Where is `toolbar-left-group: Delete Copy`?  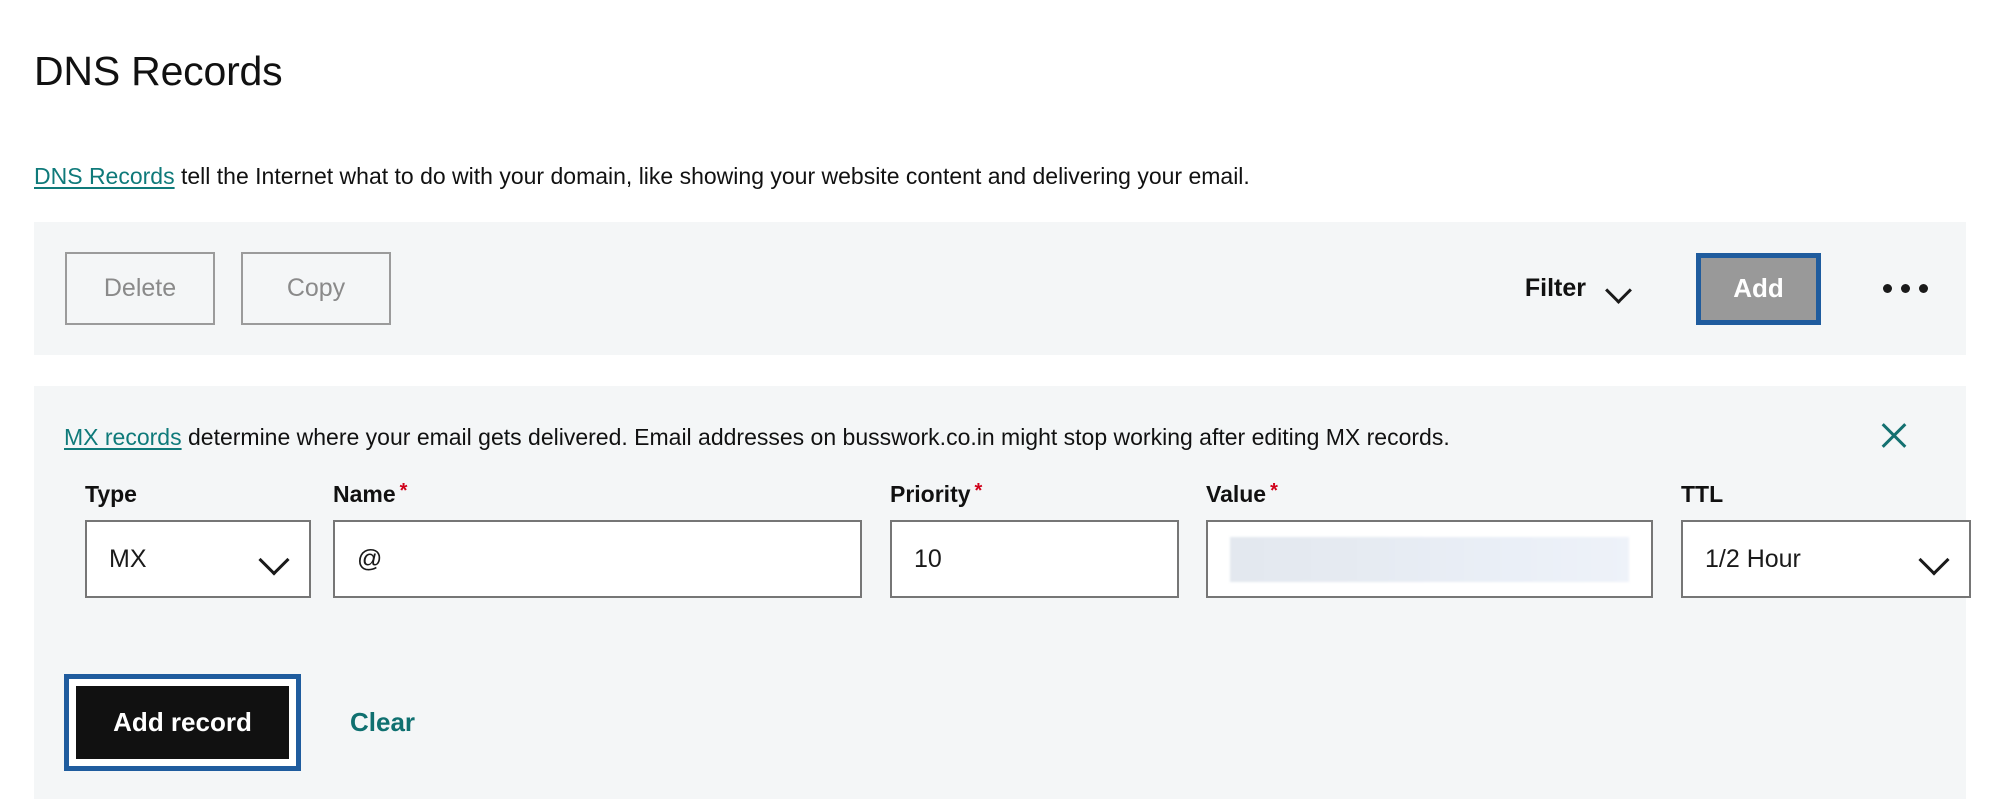
toolbar-left-group: Delete Copy is located at coordinates (228, 288).